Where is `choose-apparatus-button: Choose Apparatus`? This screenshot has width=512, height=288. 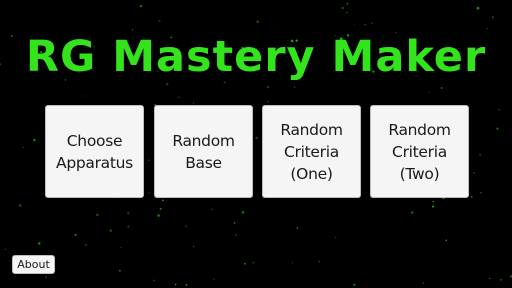
choose-apparatus-button: Choose Apparatus is located at coordinates (94, 151).